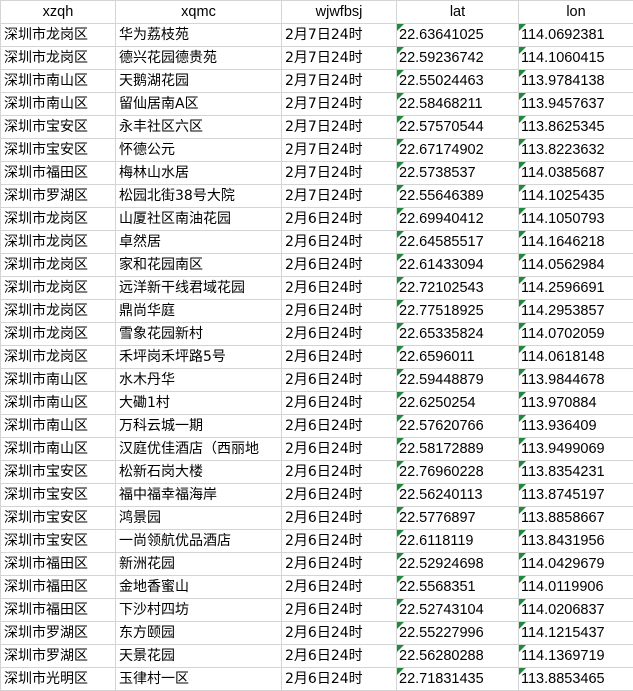 The image size is (633, 691). I want to click on cell-lat: 22.6596011, so click(458, 357).